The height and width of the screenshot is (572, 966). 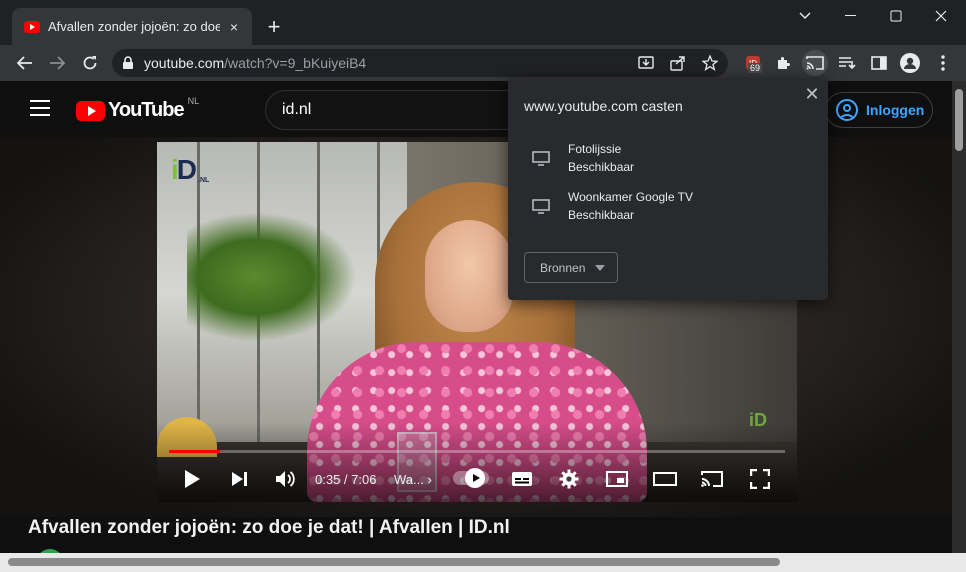 I want to click on sink-name: Woonkamer Google TV, so click(x=630, y=197).